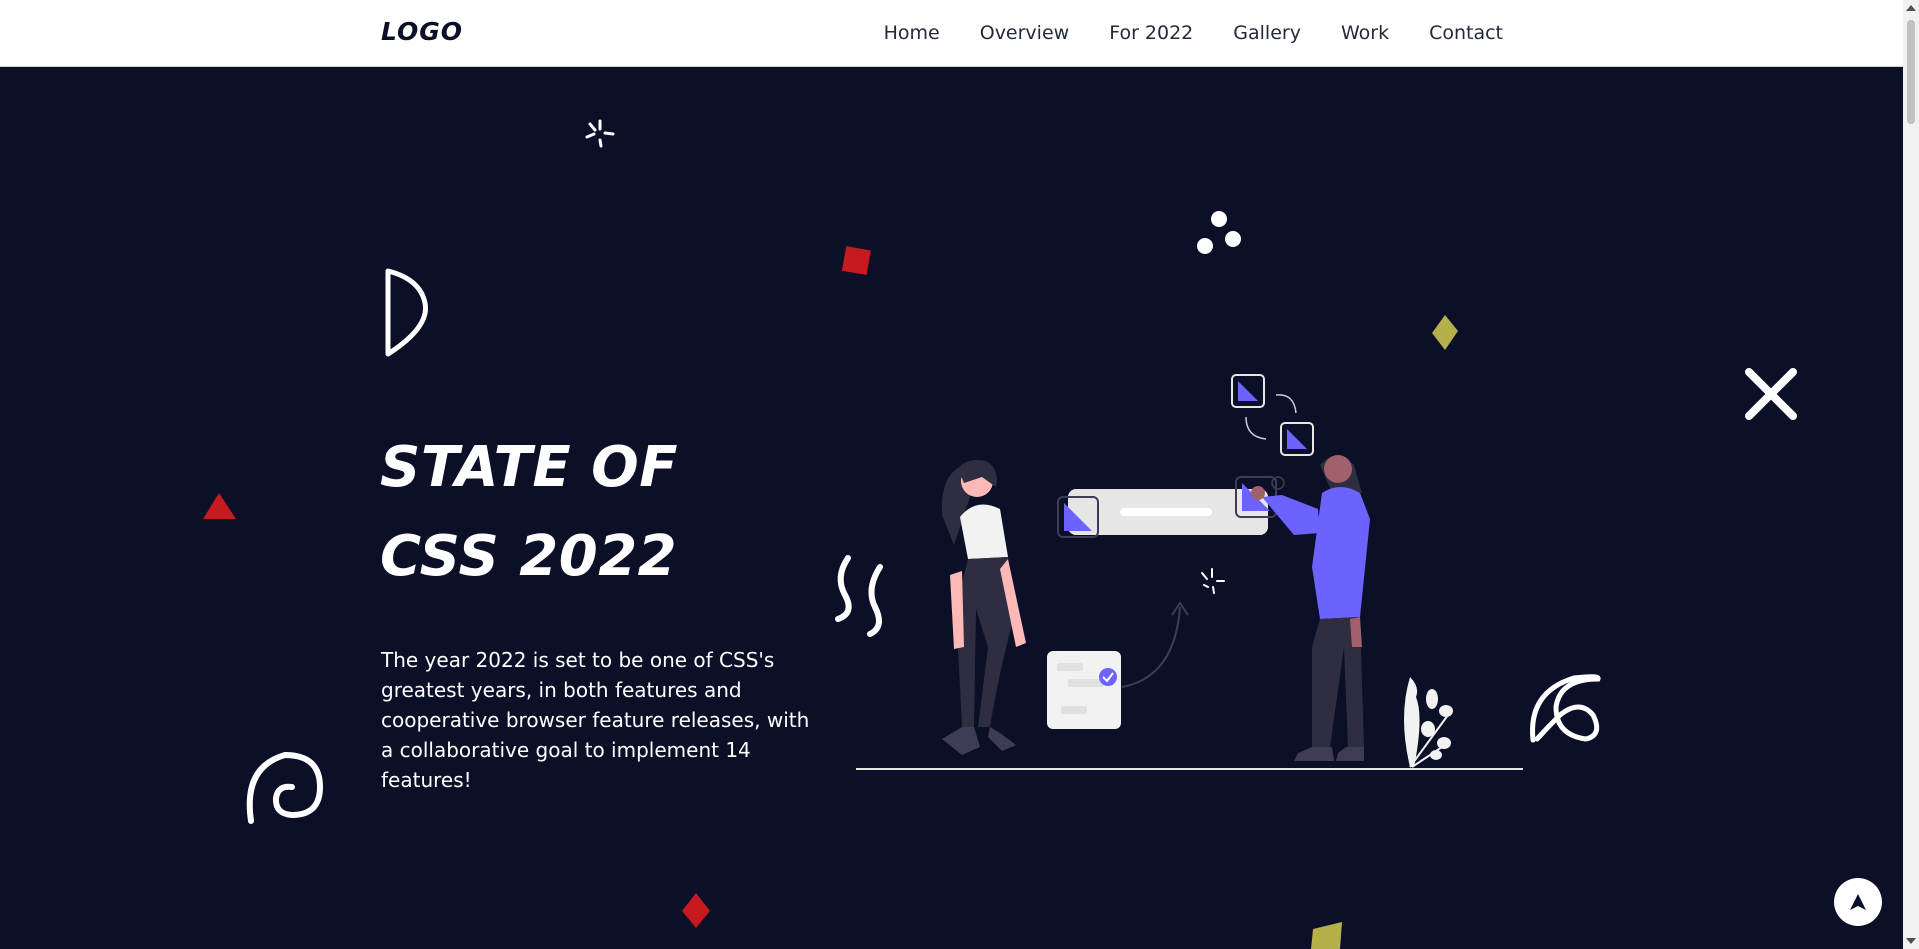 The width and height of the screenshot is (1919, 949). What do you see at coordinates (1565, 708) in the screenshot?
I see `loop-shape` at bounding box center [1565, 708].